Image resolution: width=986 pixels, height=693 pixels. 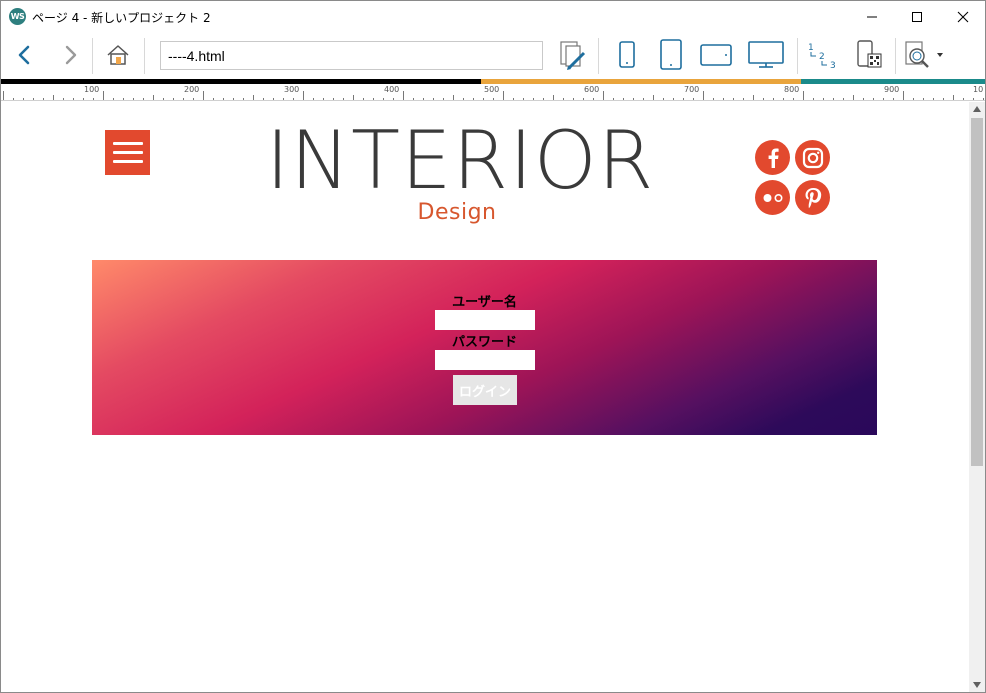 I want to click on login-button: ログイン, so click(x=485, y=390).